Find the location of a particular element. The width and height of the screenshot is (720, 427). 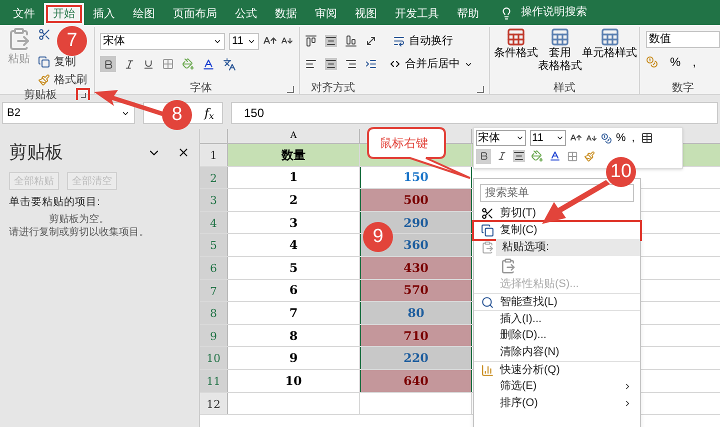

row-header: 9 is located at coordinates (214, 335).